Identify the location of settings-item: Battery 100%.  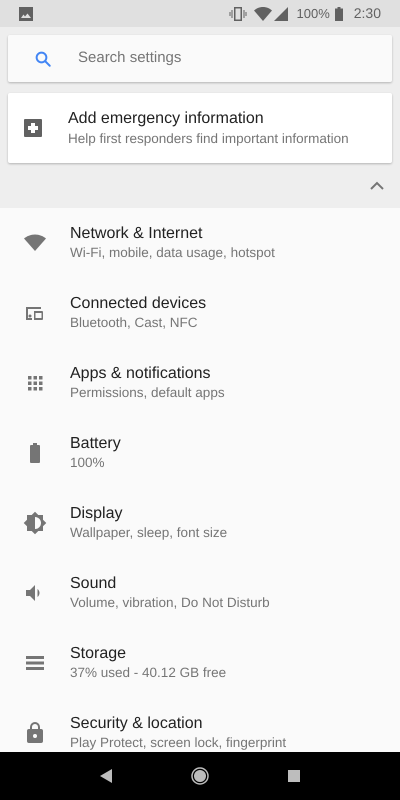
(200, 453).